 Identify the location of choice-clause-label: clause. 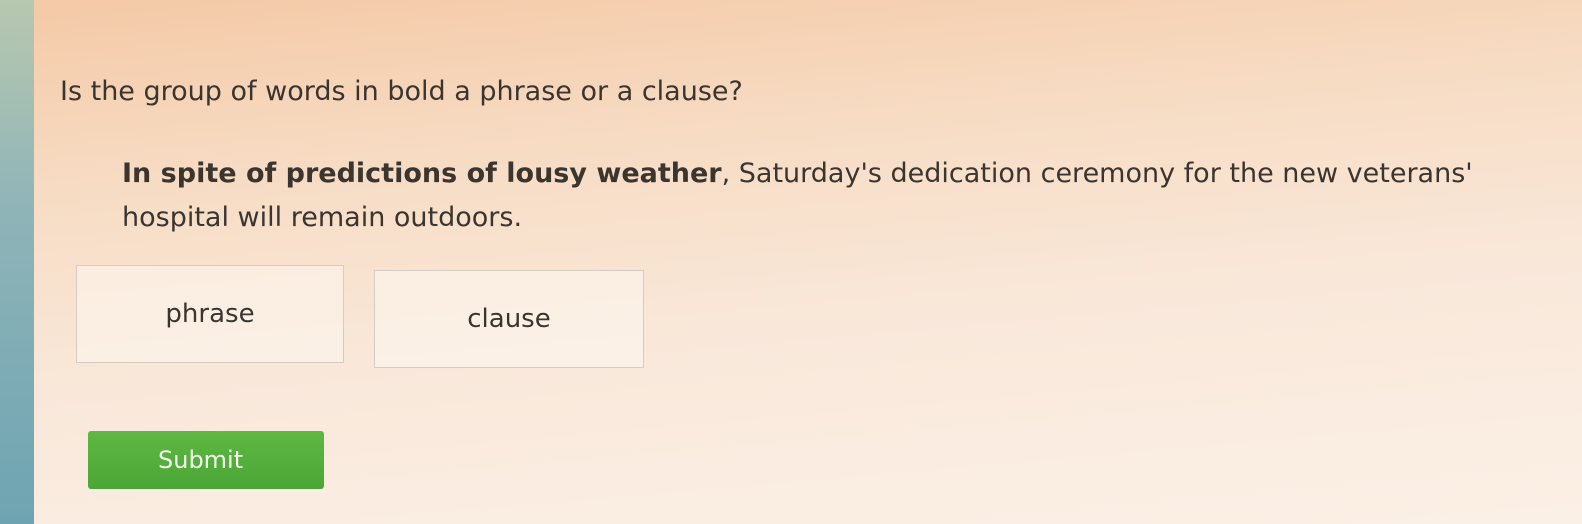
(509, 319).